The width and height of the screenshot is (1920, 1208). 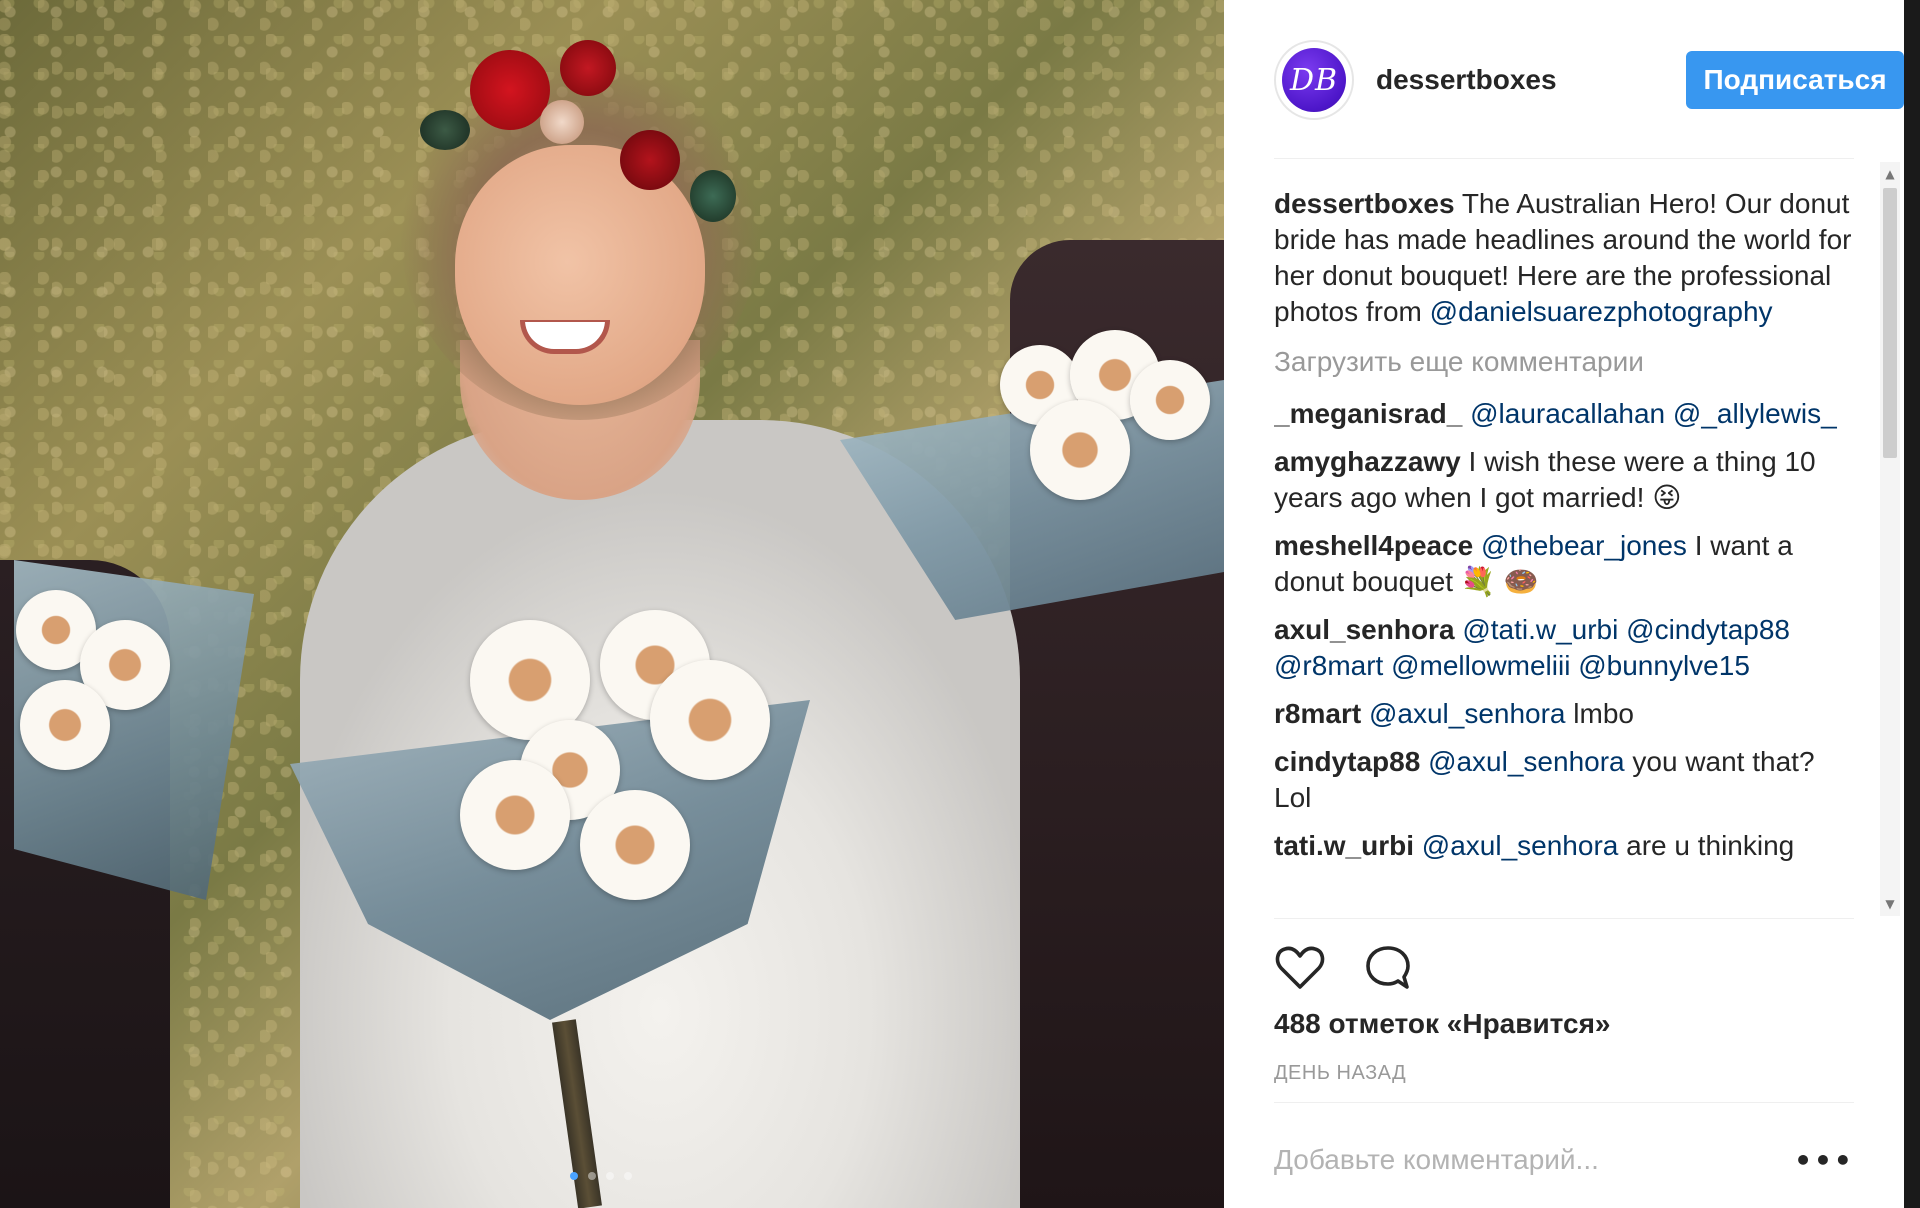 I want to click on post-timestamp: ДЕНЬ НАЗАД, so click(x=1340, y=1073).